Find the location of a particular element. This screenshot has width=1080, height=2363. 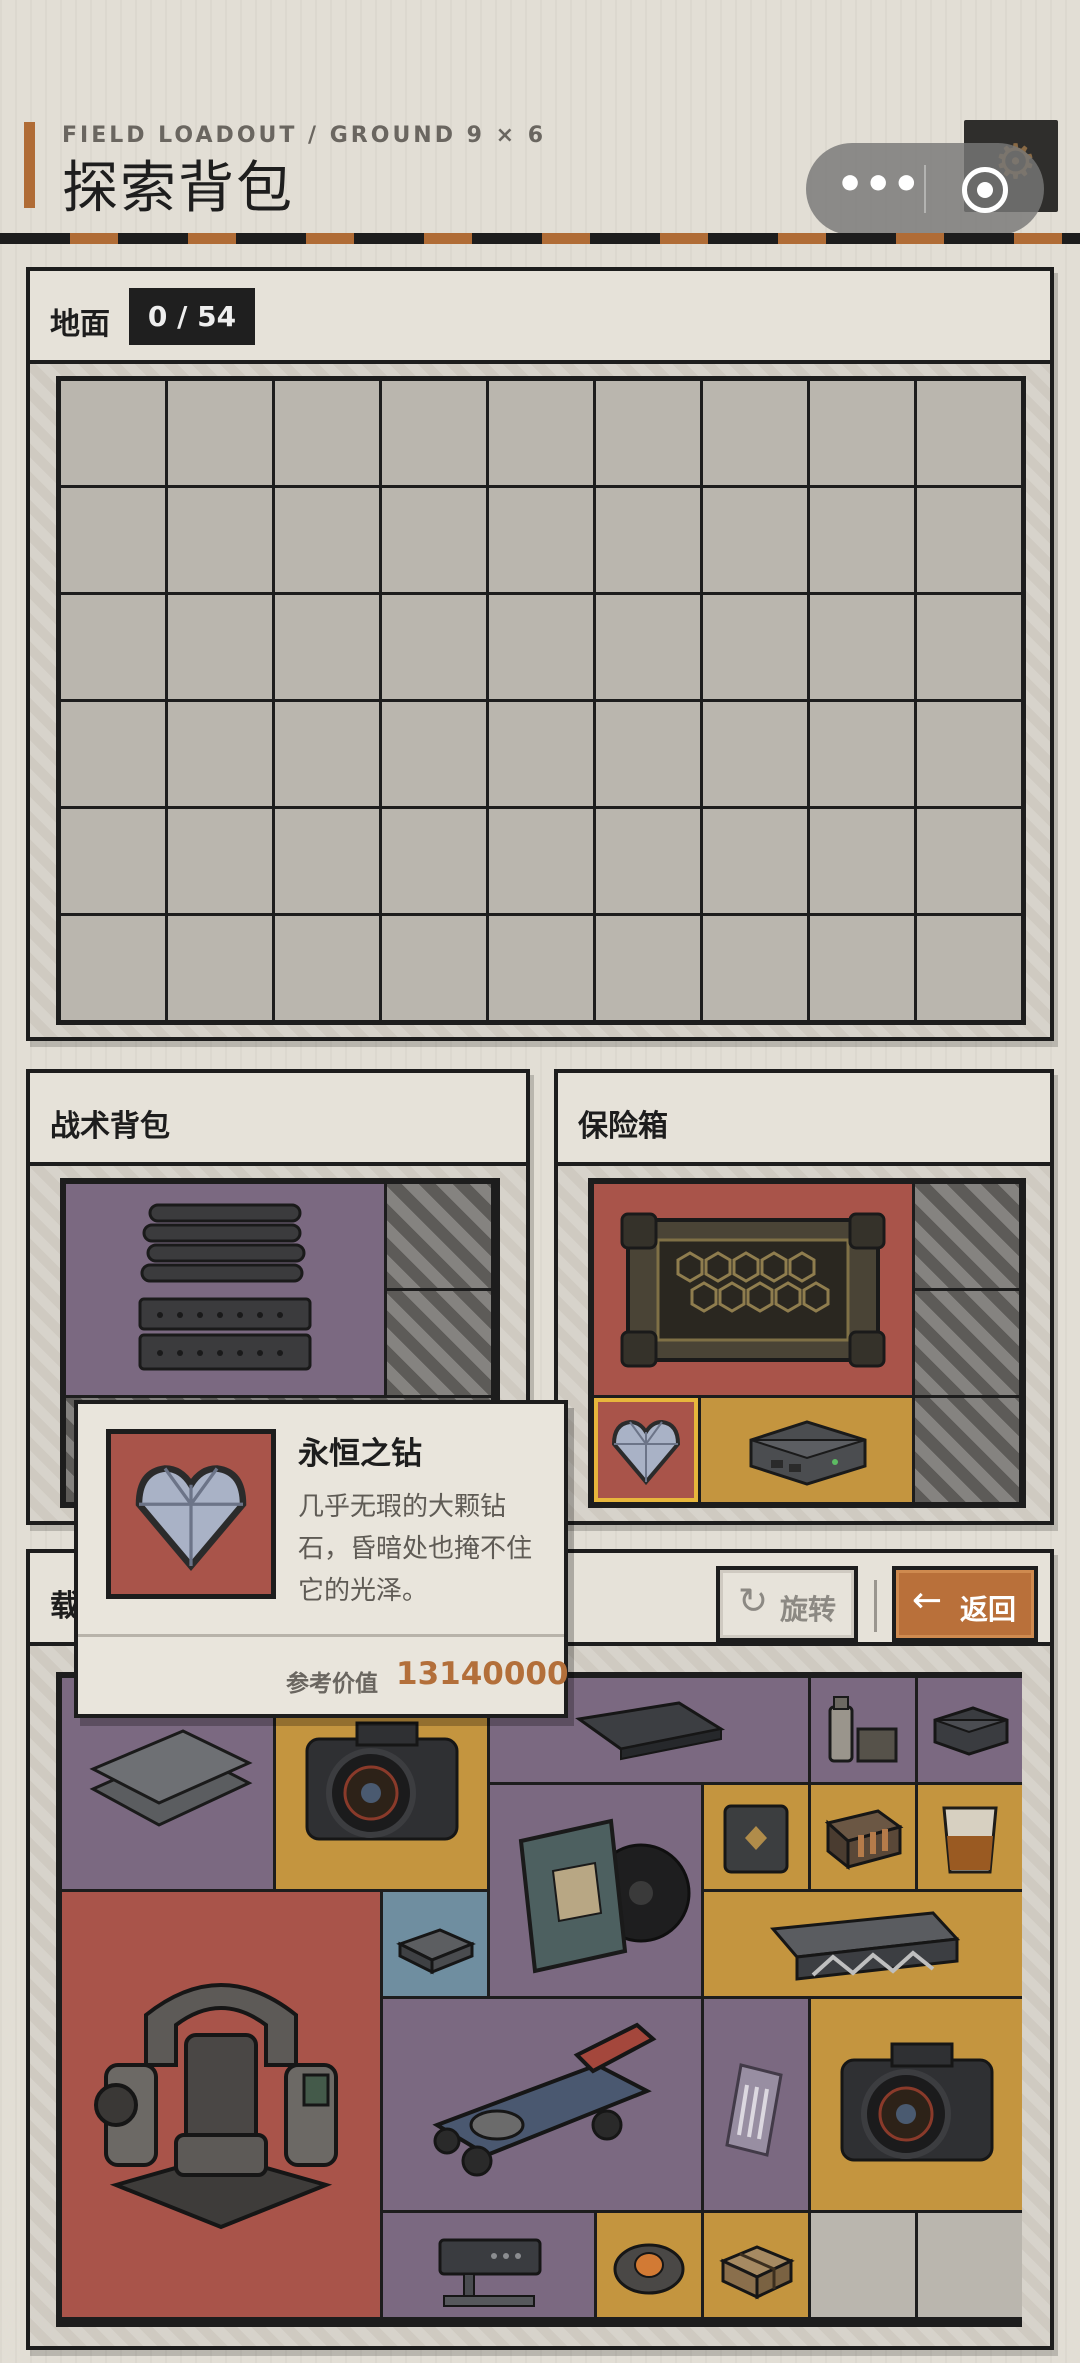

cutlery-item is located at coordinates (754, 2109).